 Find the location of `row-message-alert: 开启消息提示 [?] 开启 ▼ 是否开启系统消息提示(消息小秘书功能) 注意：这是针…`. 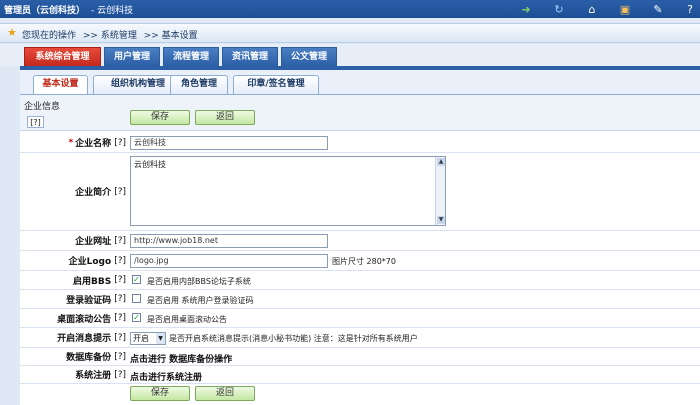

row-message-alert: 开启消息提示 [?] 开启 ▼ 是否开启系统消息提示(消息小秘书功能) 注意：这是针… is located at coordinates (360, 338).